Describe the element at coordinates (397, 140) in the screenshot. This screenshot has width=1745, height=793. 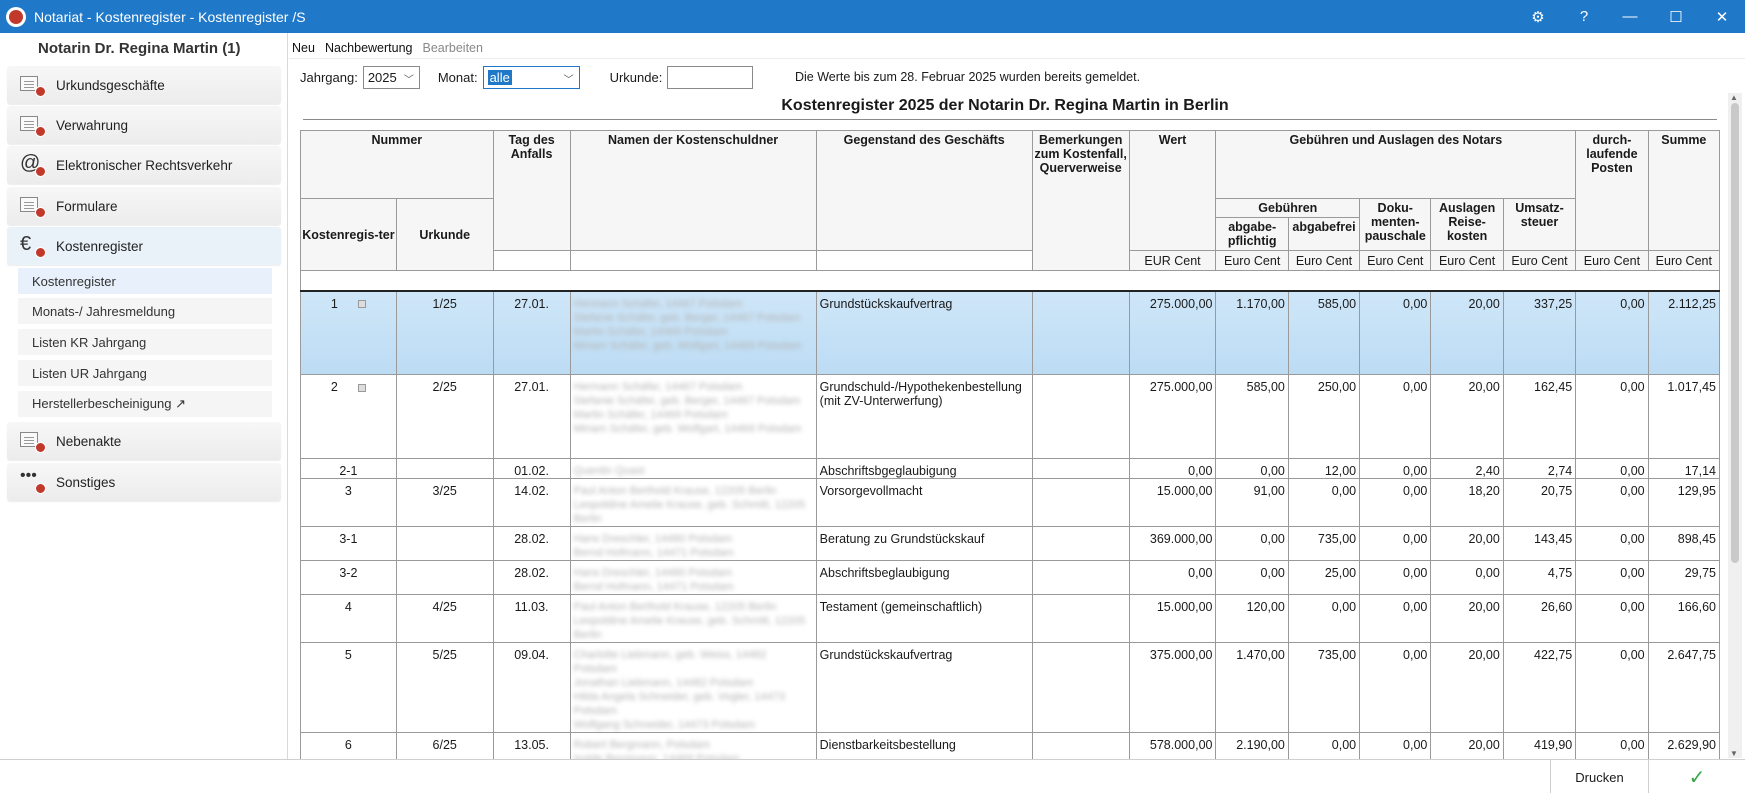
I see `header-nummer-label: Nummer` at that location.